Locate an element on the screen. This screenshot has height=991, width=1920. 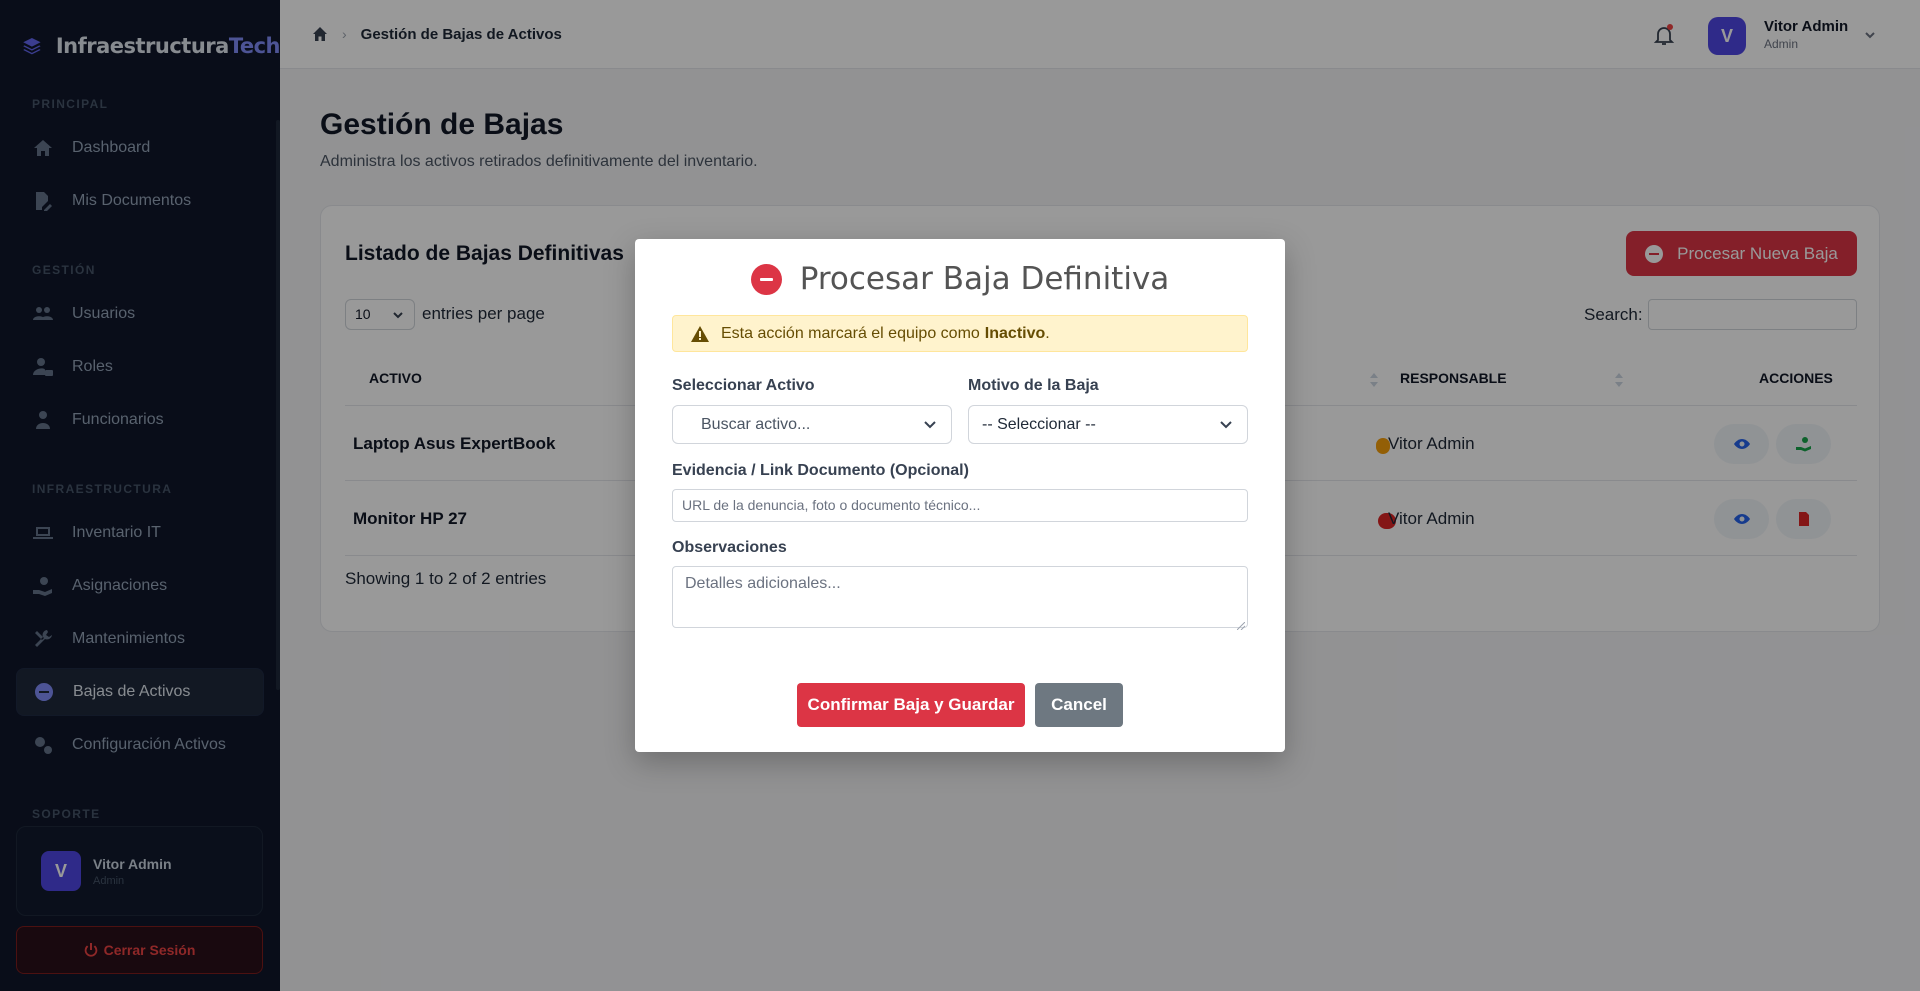
confirm-button: Confirmar Baja y Guardar is located at coordinates (911, 705).